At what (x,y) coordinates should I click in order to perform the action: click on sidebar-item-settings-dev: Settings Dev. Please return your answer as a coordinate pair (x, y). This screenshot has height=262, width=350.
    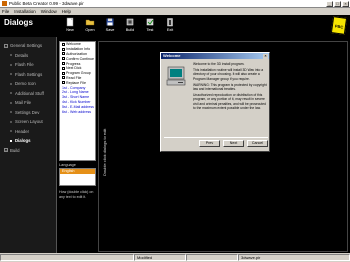
    Looking at the image, I should click on (28, 113).